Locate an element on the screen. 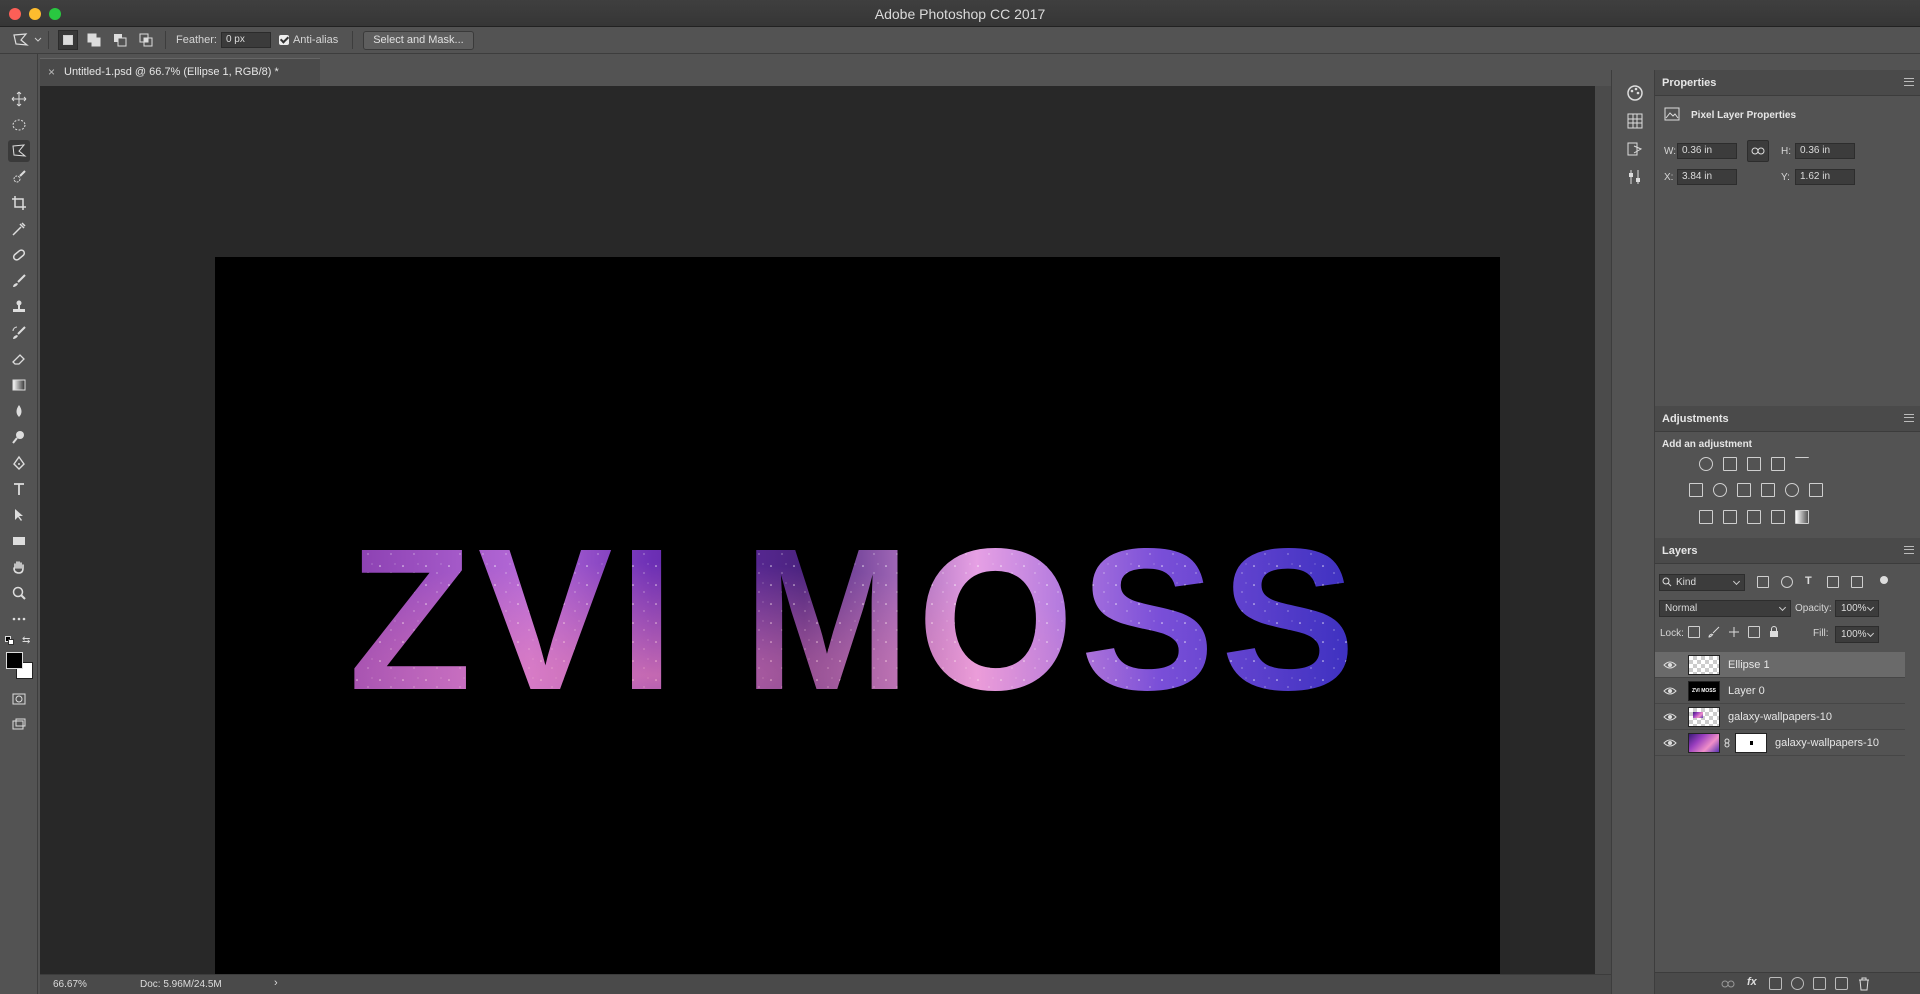  properties-panel-header: Properties is located at coordinates (1787, 83).